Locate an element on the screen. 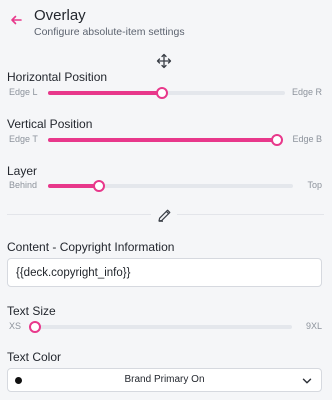 This screenshot has width=332, height=400. layer-slider: Behind Top is located at coordinates (166, 186).